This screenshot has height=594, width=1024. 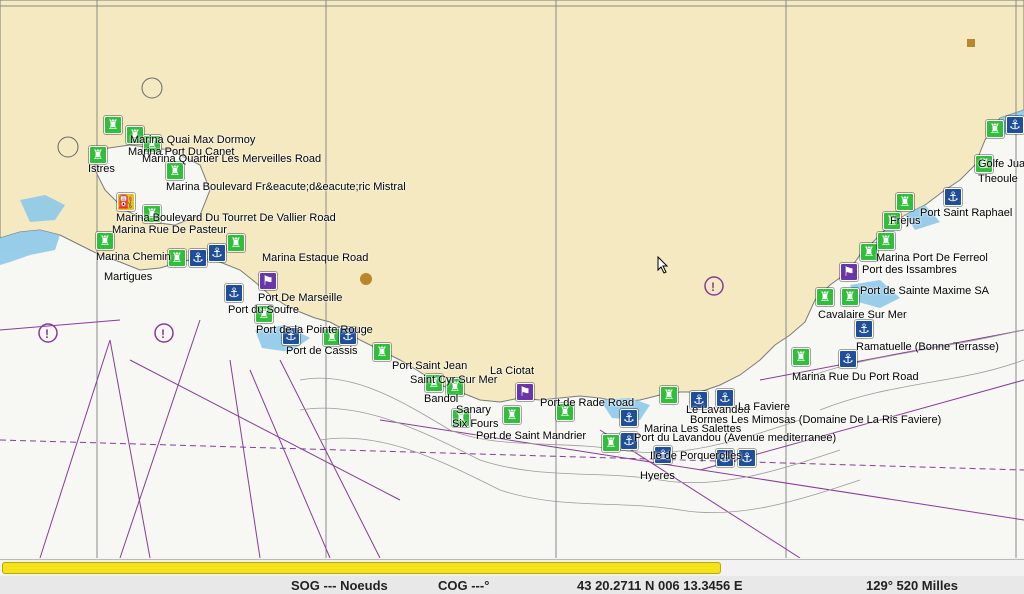 What do you see at coordinates (101, 169) in the screenshot?
I see `place-label: Istres` at bounding box center [101, 169].